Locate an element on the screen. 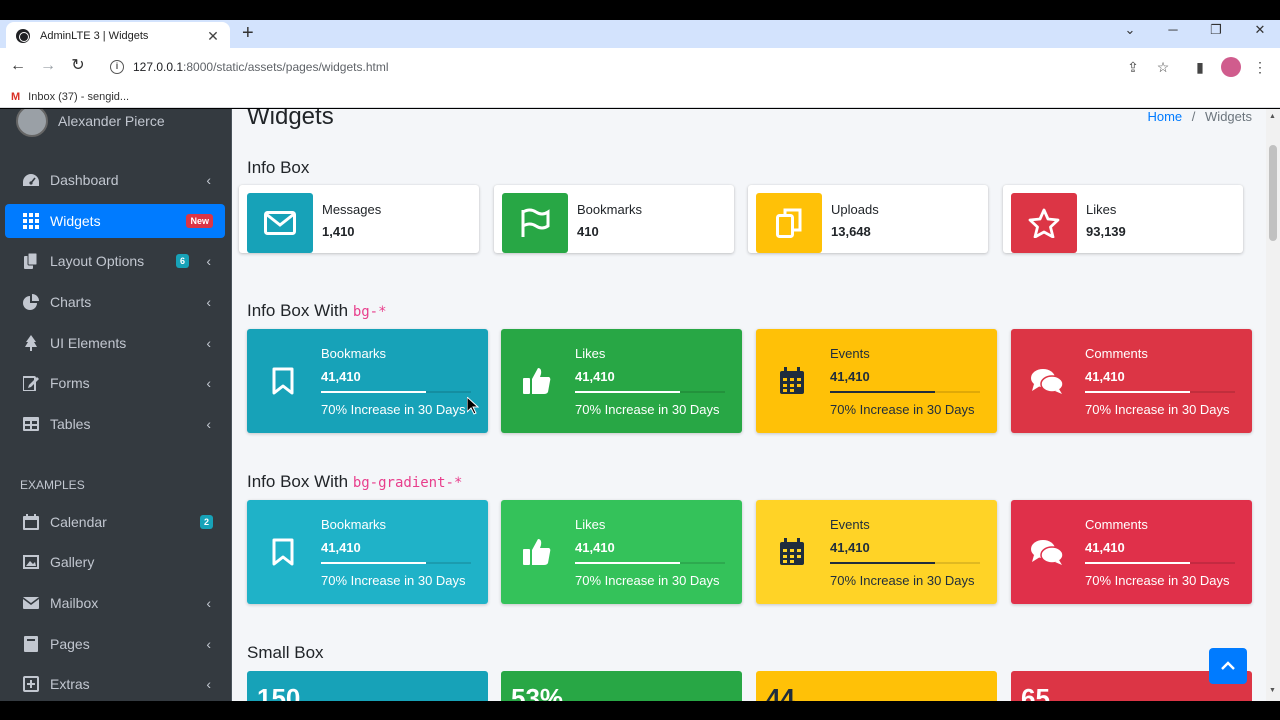 Image resolution: width=1280 pixels, height=720 pixels. info-box-text: Messages is located at coordinates (352, 209).